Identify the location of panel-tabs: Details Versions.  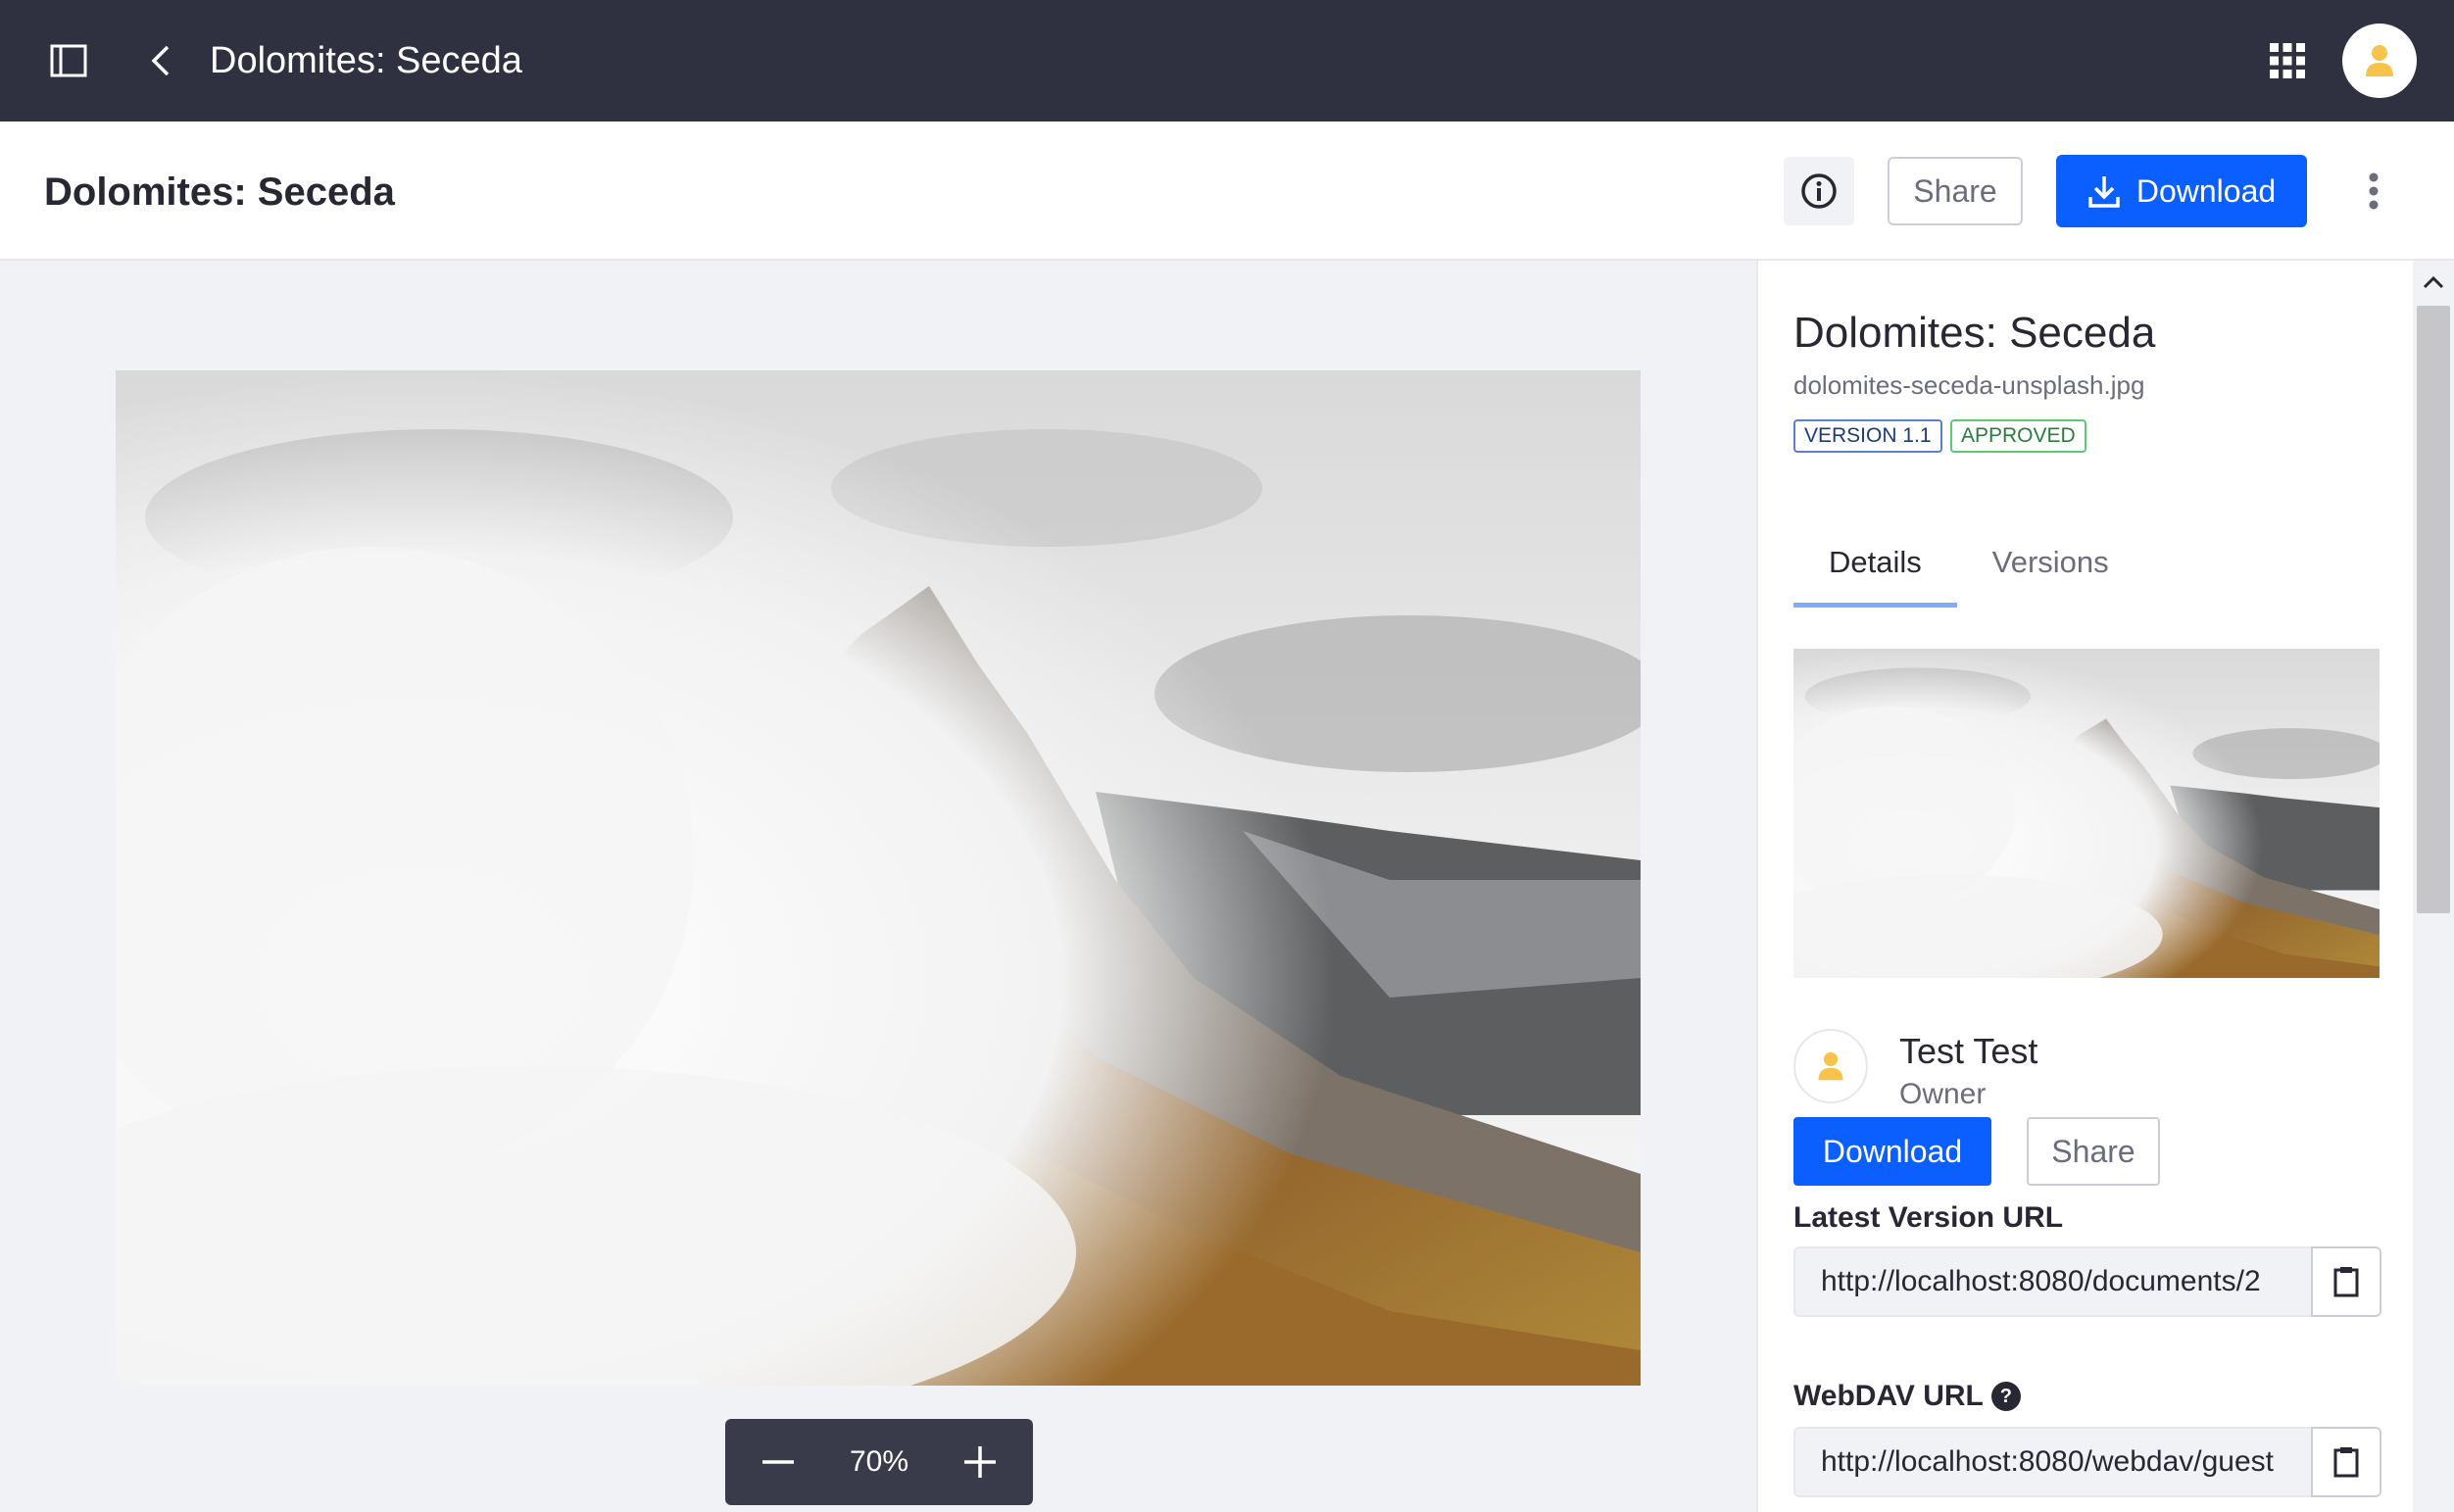
(1968, 574).